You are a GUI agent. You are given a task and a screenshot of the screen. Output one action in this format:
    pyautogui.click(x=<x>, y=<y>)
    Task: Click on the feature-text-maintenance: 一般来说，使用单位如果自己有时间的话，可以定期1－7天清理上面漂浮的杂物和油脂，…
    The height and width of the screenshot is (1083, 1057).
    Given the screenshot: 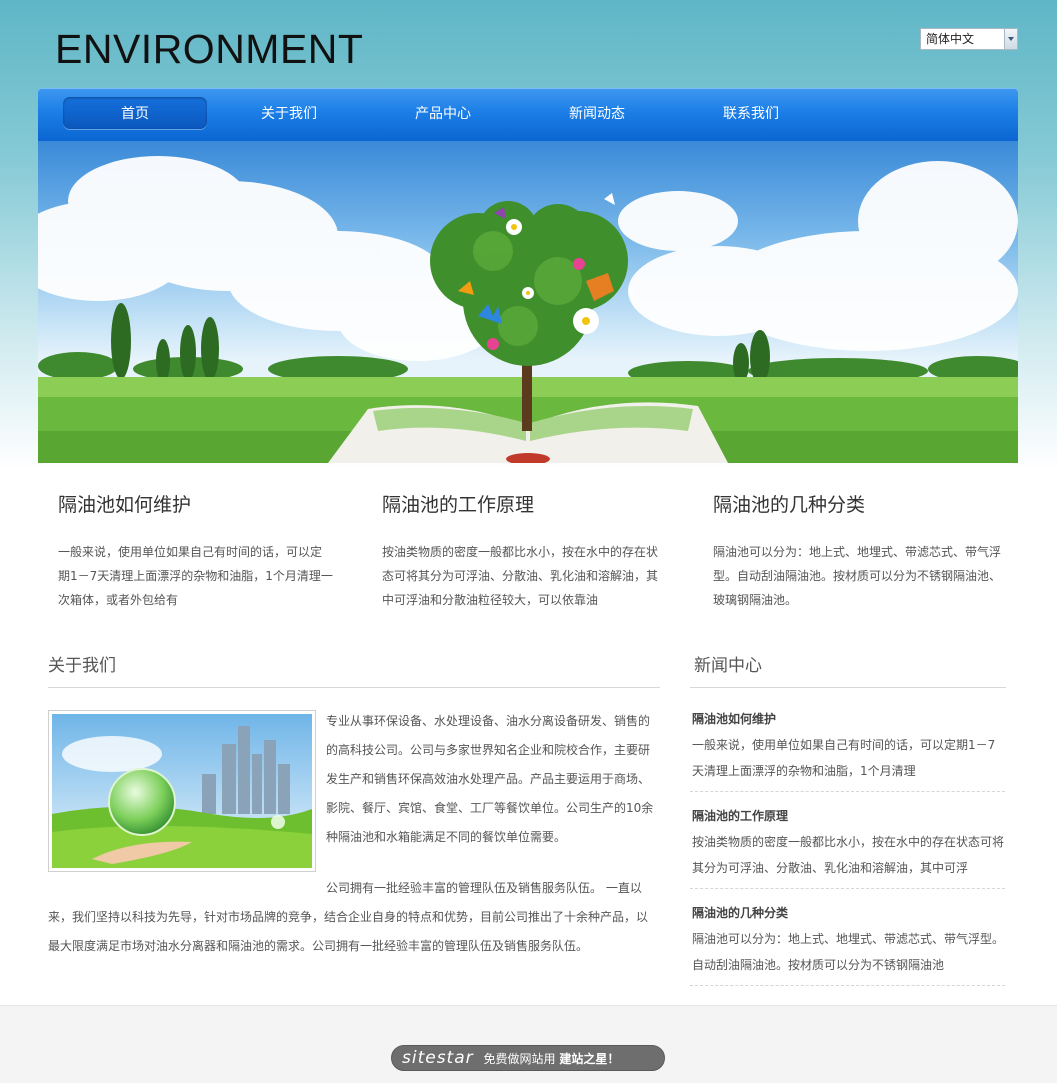 What is the action you would take?
    pyautogui.click(x=195, y=576)
    